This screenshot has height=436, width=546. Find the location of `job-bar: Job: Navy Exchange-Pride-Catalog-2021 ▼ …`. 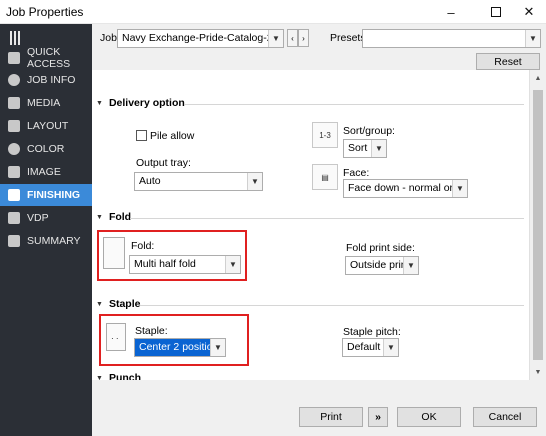

job-bar: Job: Navy Exchange-Pride-Catalog-2021 ▼ … is located at coordinates (319, 38).